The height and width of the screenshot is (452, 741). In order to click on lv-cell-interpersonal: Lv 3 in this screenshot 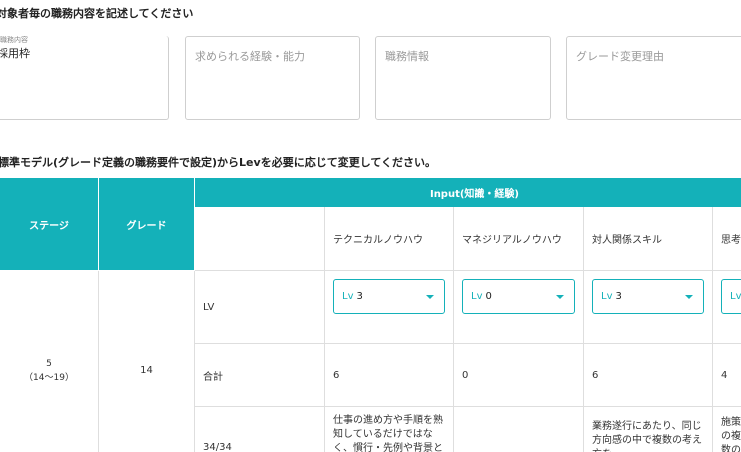, I will do `click(648, 307)`.